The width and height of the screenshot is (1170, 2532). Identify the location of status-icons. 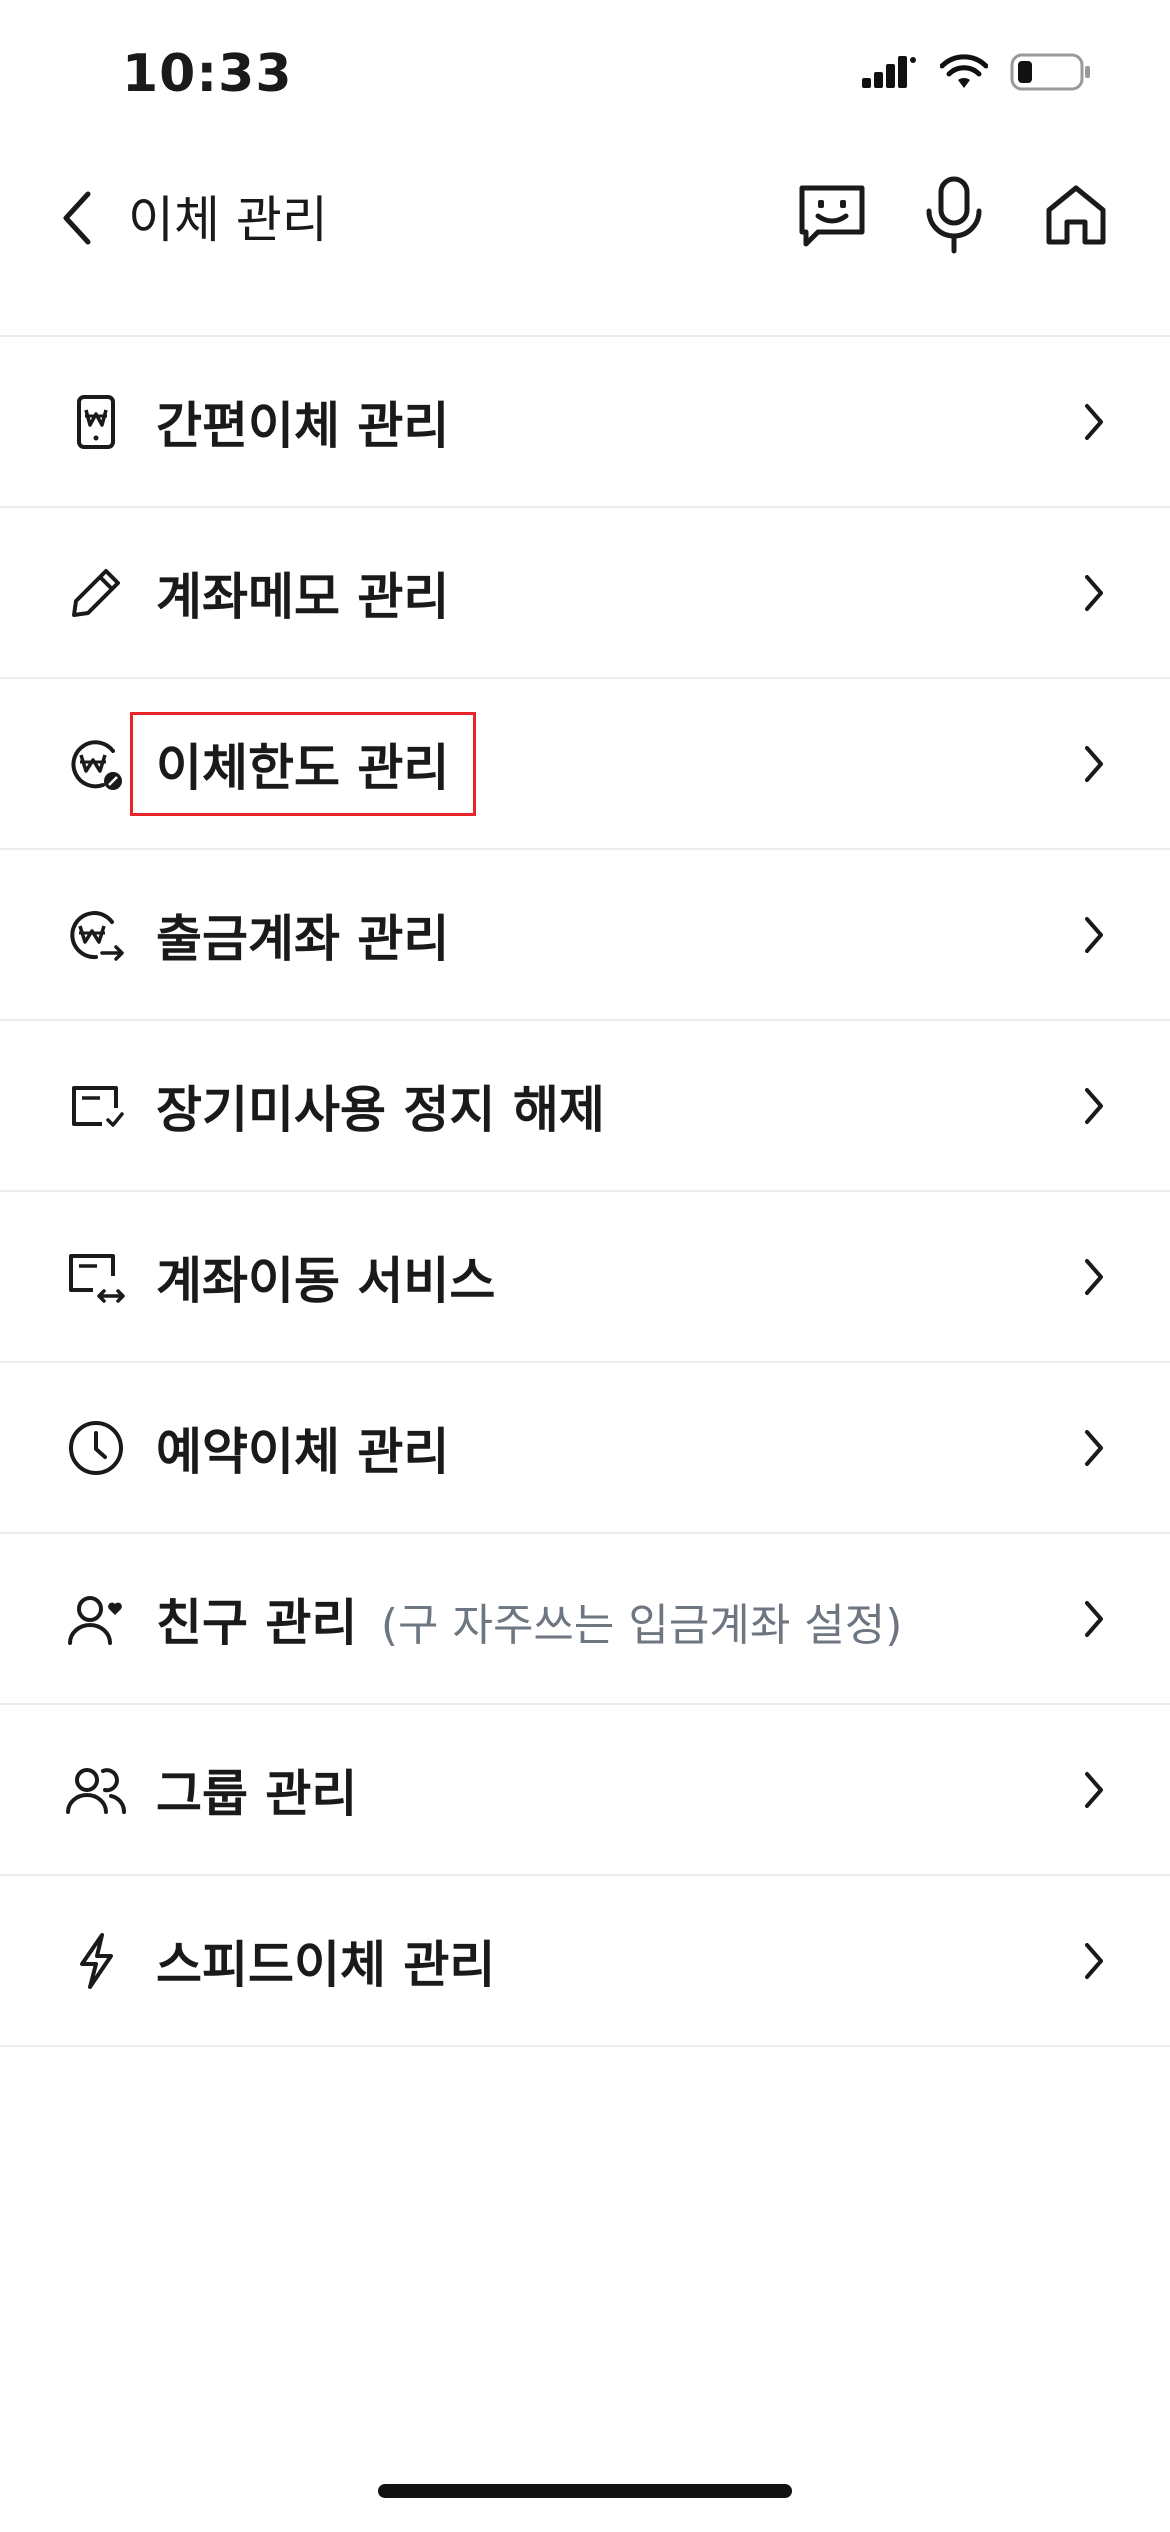
(977, 74).